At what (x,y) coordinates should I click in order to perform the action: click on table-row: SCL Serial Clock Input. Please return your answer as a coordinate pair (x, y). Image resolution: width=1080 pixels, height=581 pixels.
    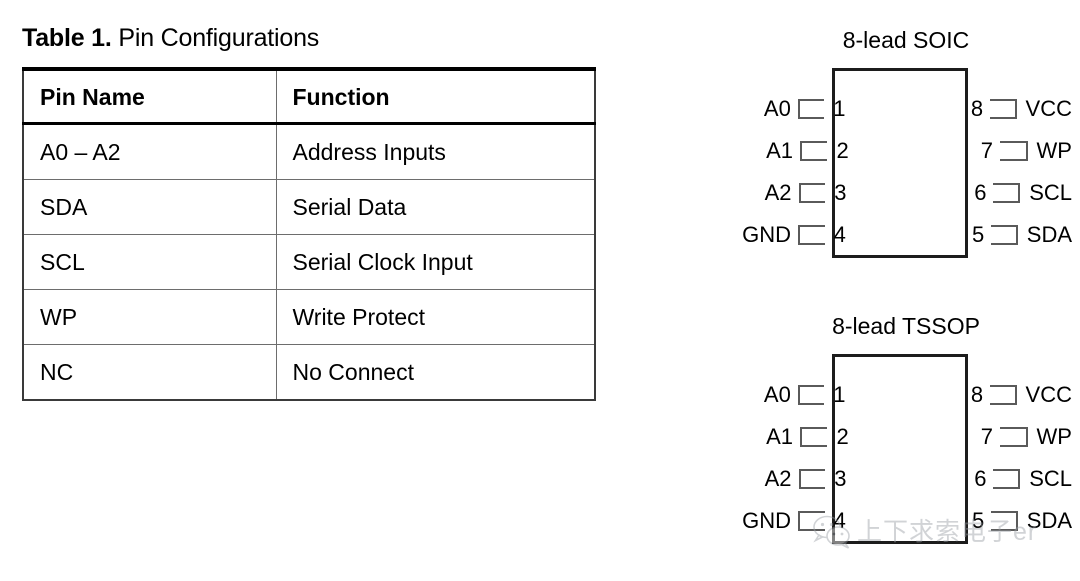
    Looking at the image, I should click on (309, 262).